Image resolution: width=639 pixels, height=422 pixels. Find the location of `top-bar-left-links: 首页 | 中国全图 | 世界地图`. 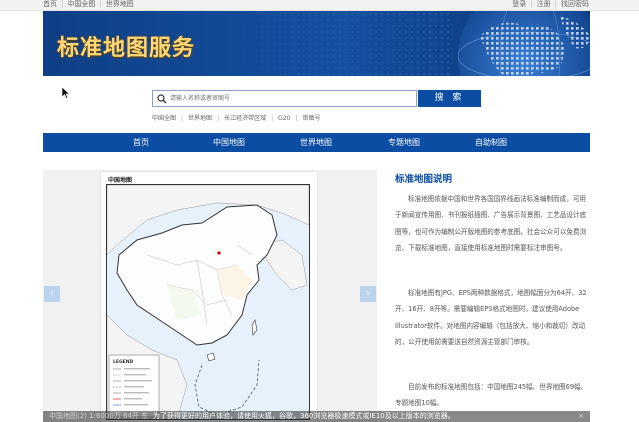

top-bar-left-links: 首页 | 中国全图 | 世界地图 is located at coordinates (88, 4).